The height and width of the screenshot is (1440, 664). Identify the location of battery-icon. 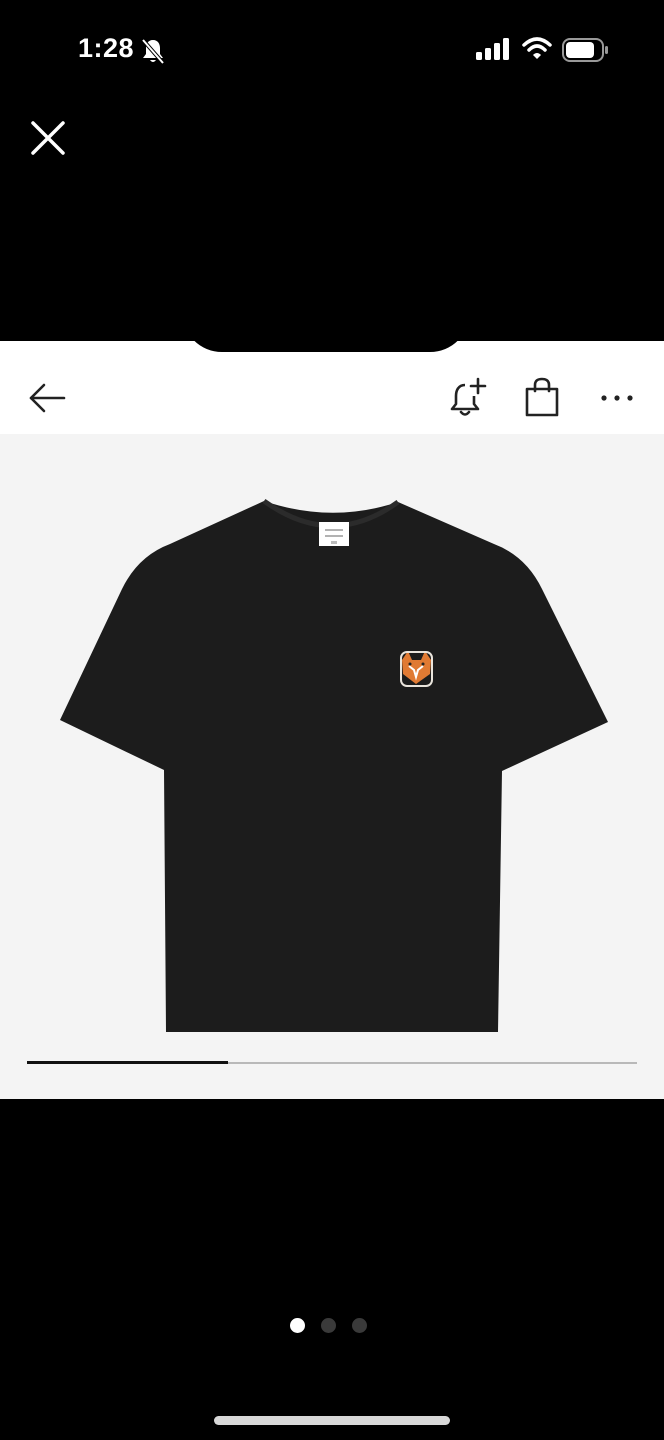
(585, 50).